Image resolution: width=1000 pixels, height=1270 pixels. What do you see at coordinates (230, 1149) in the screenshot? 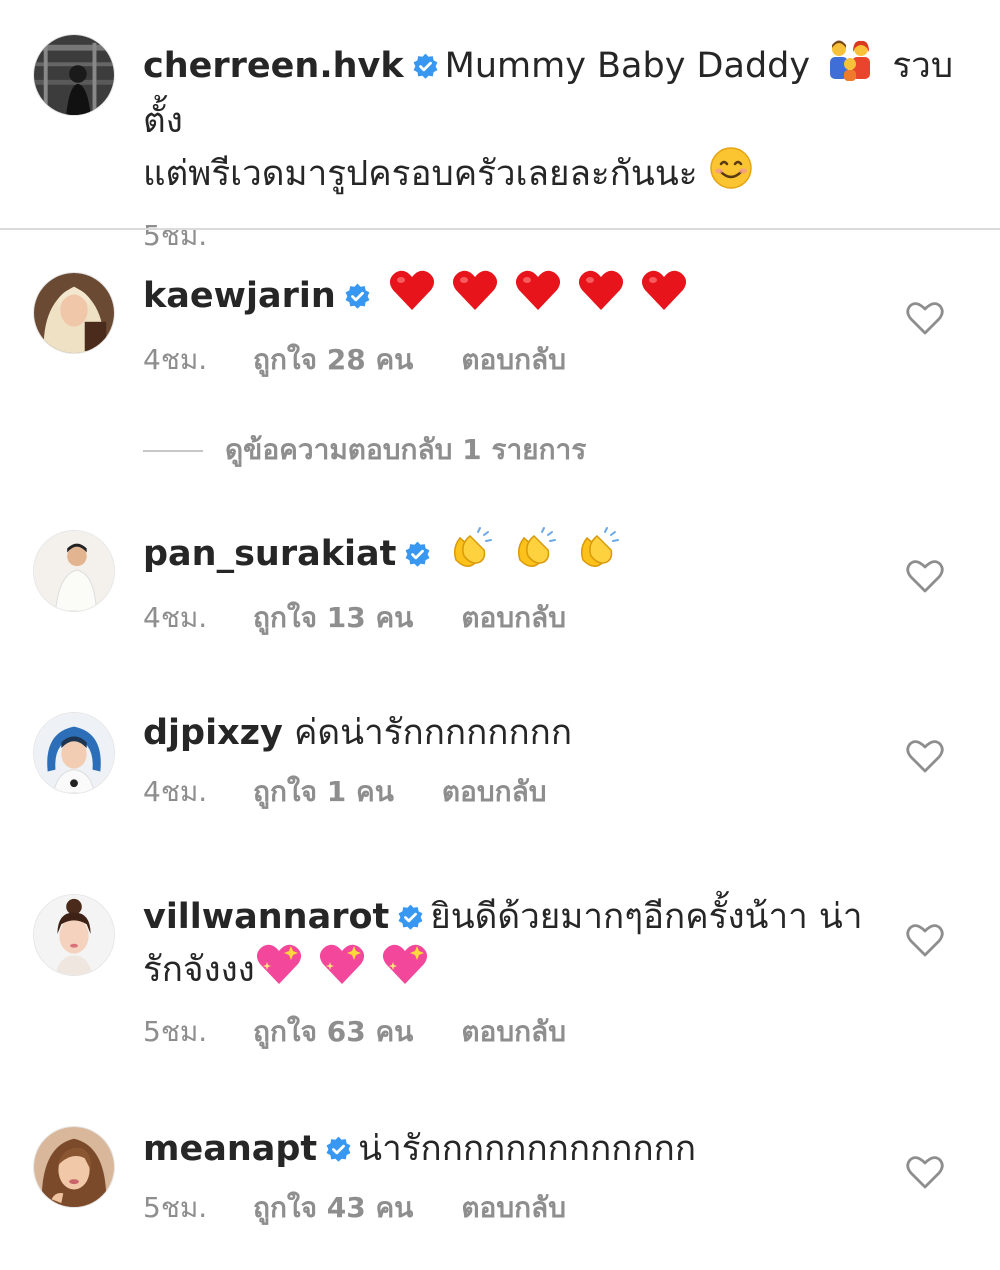
I see `comment-username: meanapt` at bounding box center [230, 1149].